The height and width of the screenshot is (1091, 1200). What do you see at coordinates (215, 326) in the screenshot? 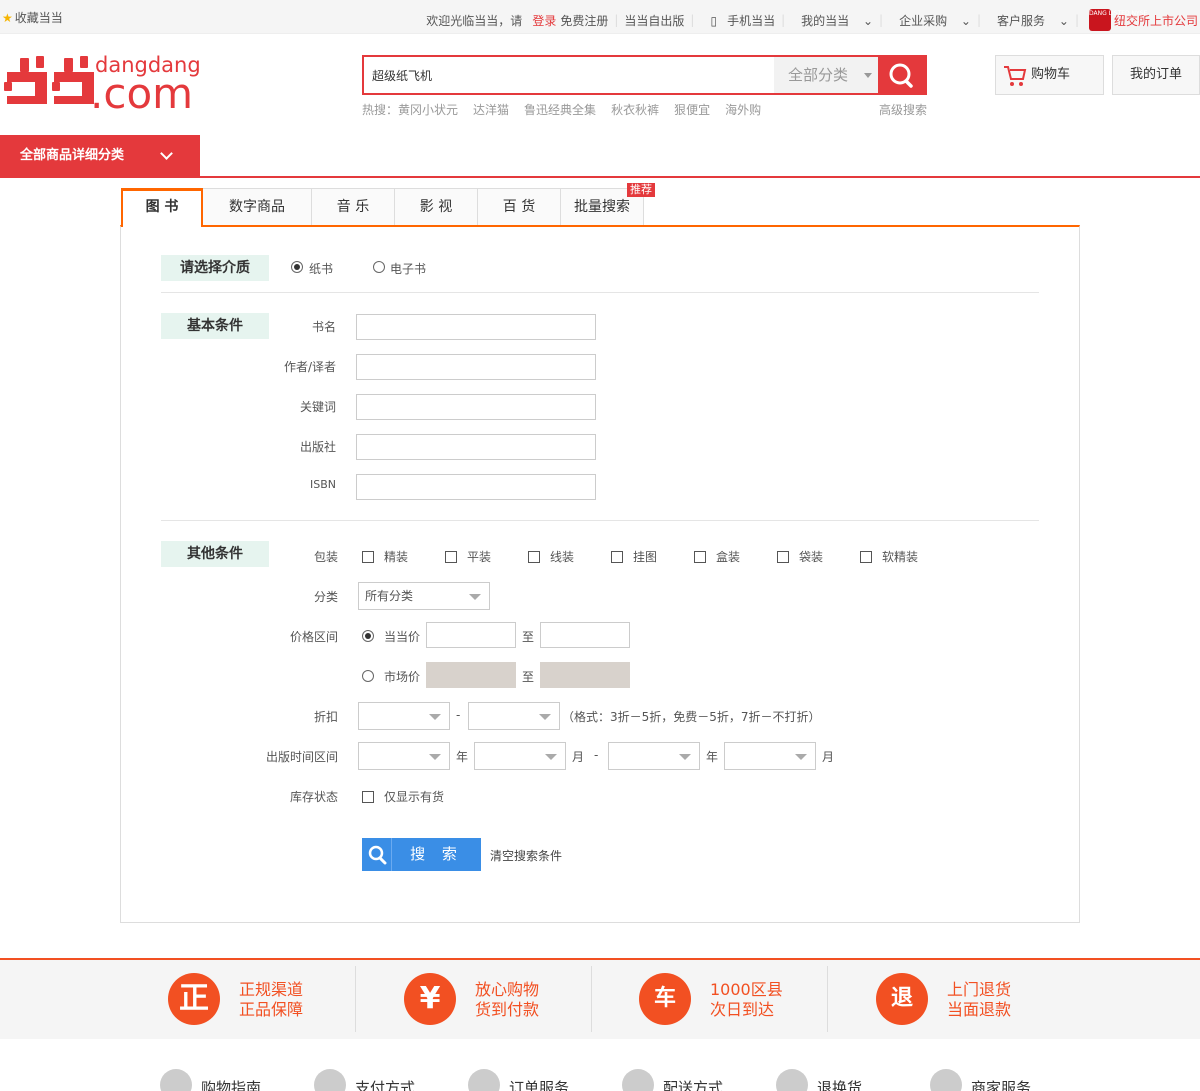
I see `basic-section-title: 基本条件` at bounding box center [215, 326].